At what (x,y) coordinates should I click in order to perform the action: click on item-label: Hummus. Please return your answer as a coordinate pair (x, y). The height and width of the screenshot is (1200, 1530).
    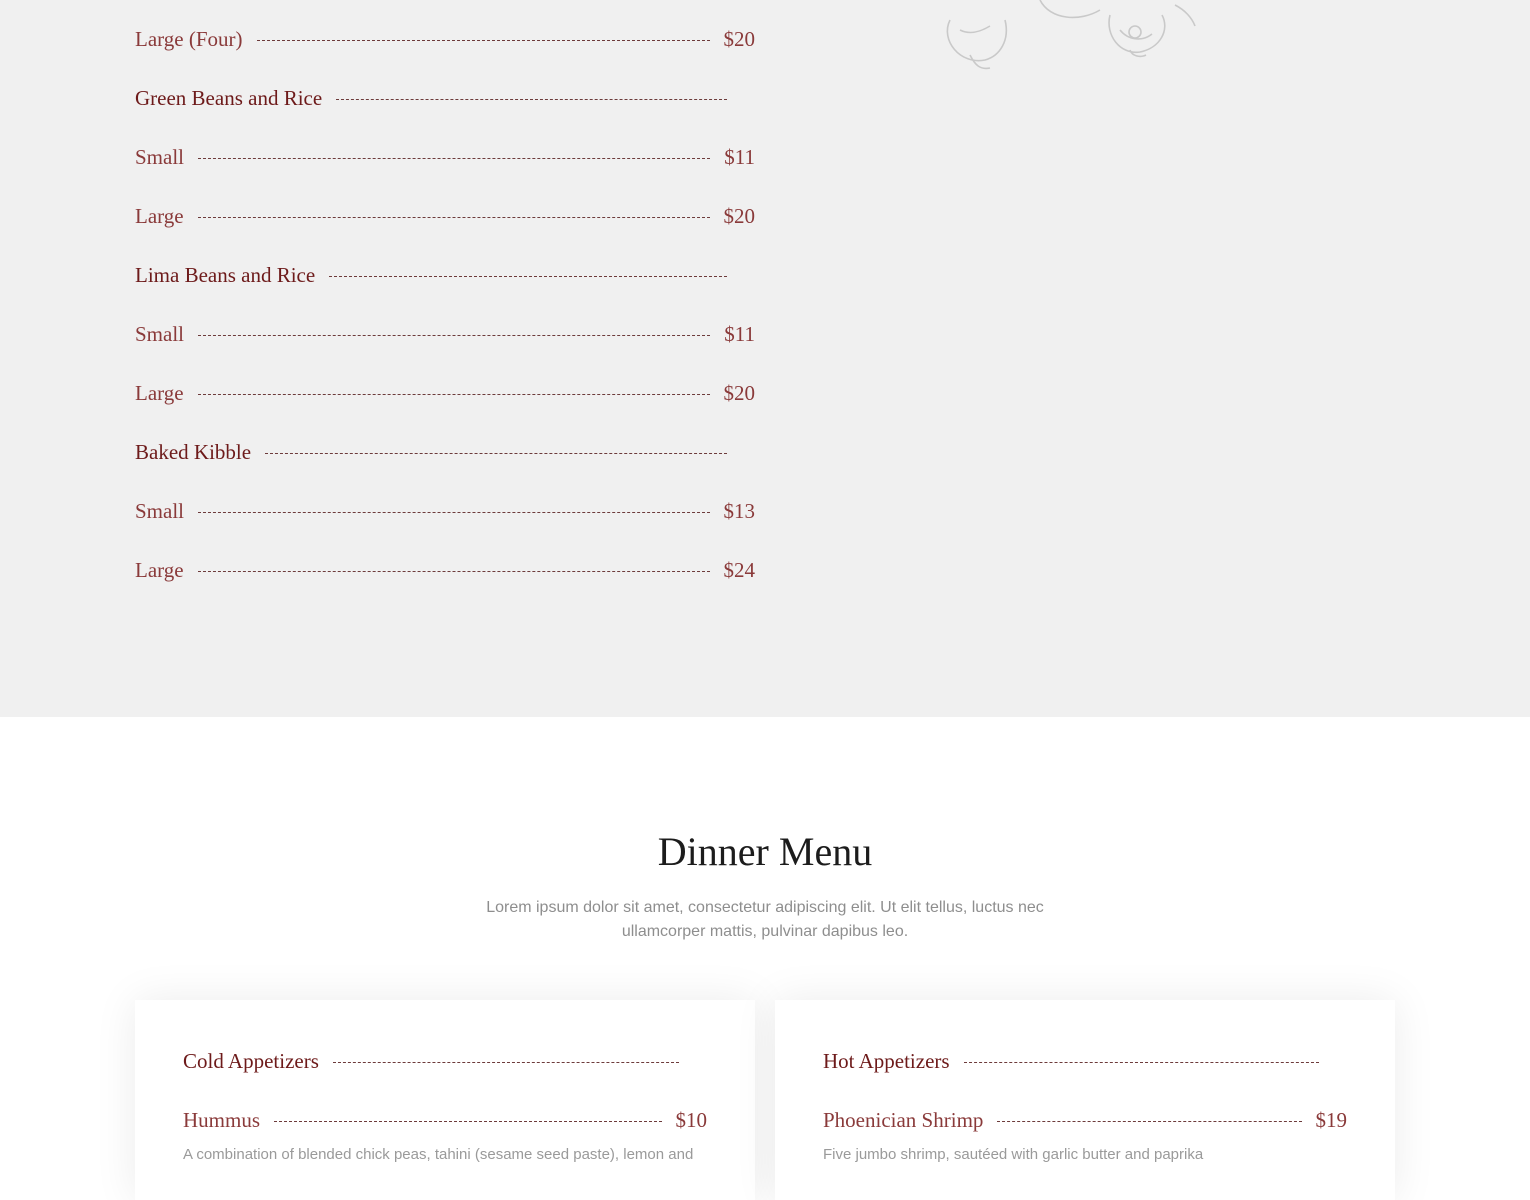
    Looking at the image, I should click on (222, 1120).